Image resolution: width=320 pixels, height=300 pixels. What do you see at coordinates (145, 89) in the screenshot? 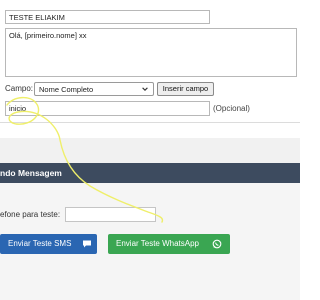
I see `chevron-down-icon` at bounding box center [145, 89].